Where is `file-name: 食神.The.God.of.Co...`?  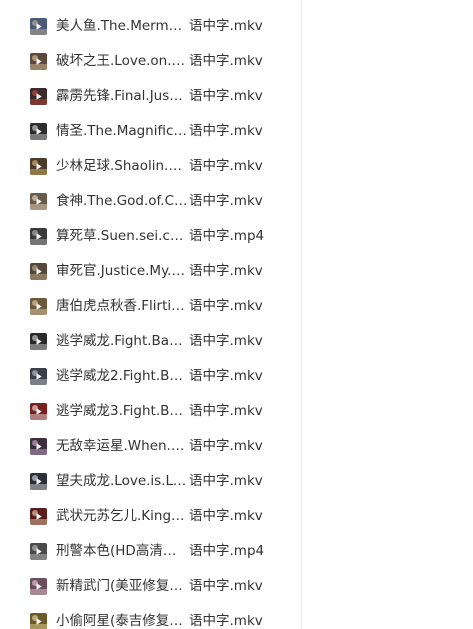 file-name: 食神.The.God.of.Co... is located at coordinates (122, 201).